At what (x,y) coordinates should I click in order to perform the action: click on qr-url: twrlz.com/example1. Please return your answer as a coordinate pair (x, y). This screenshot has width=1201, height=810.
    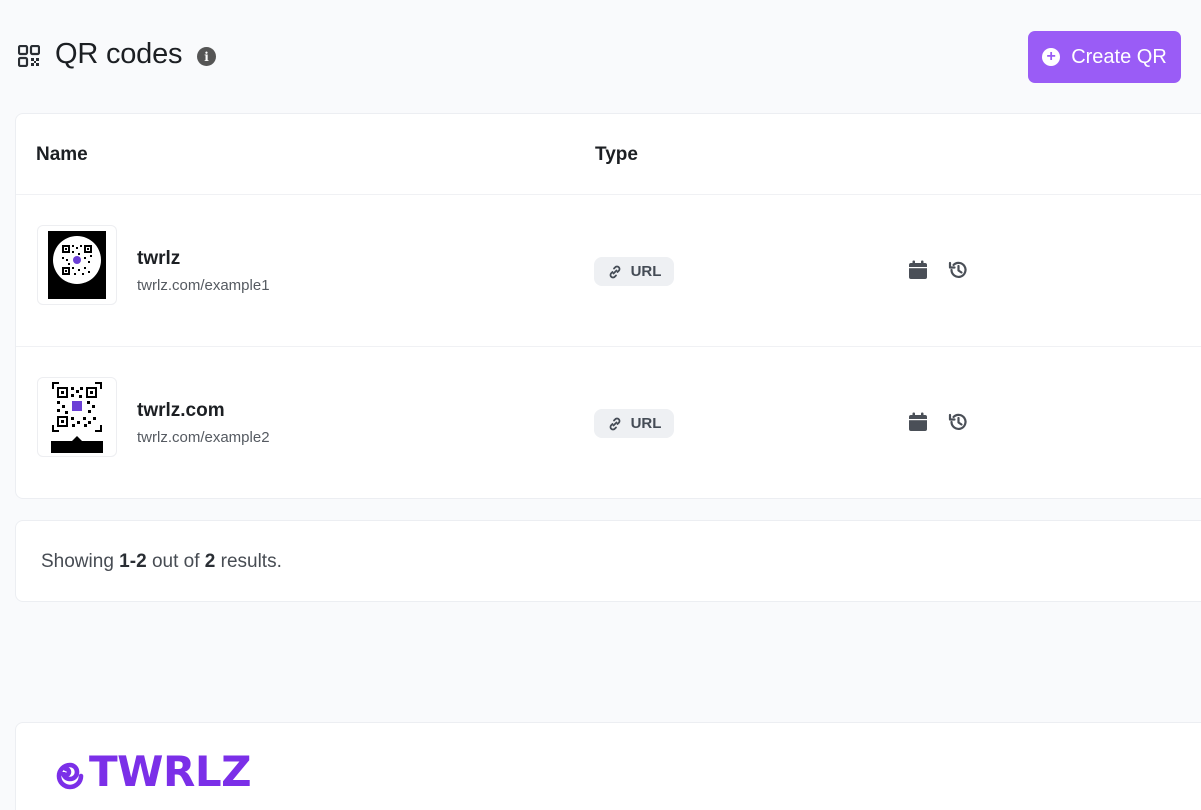
    Looking at the image, I should click on (203, 285).